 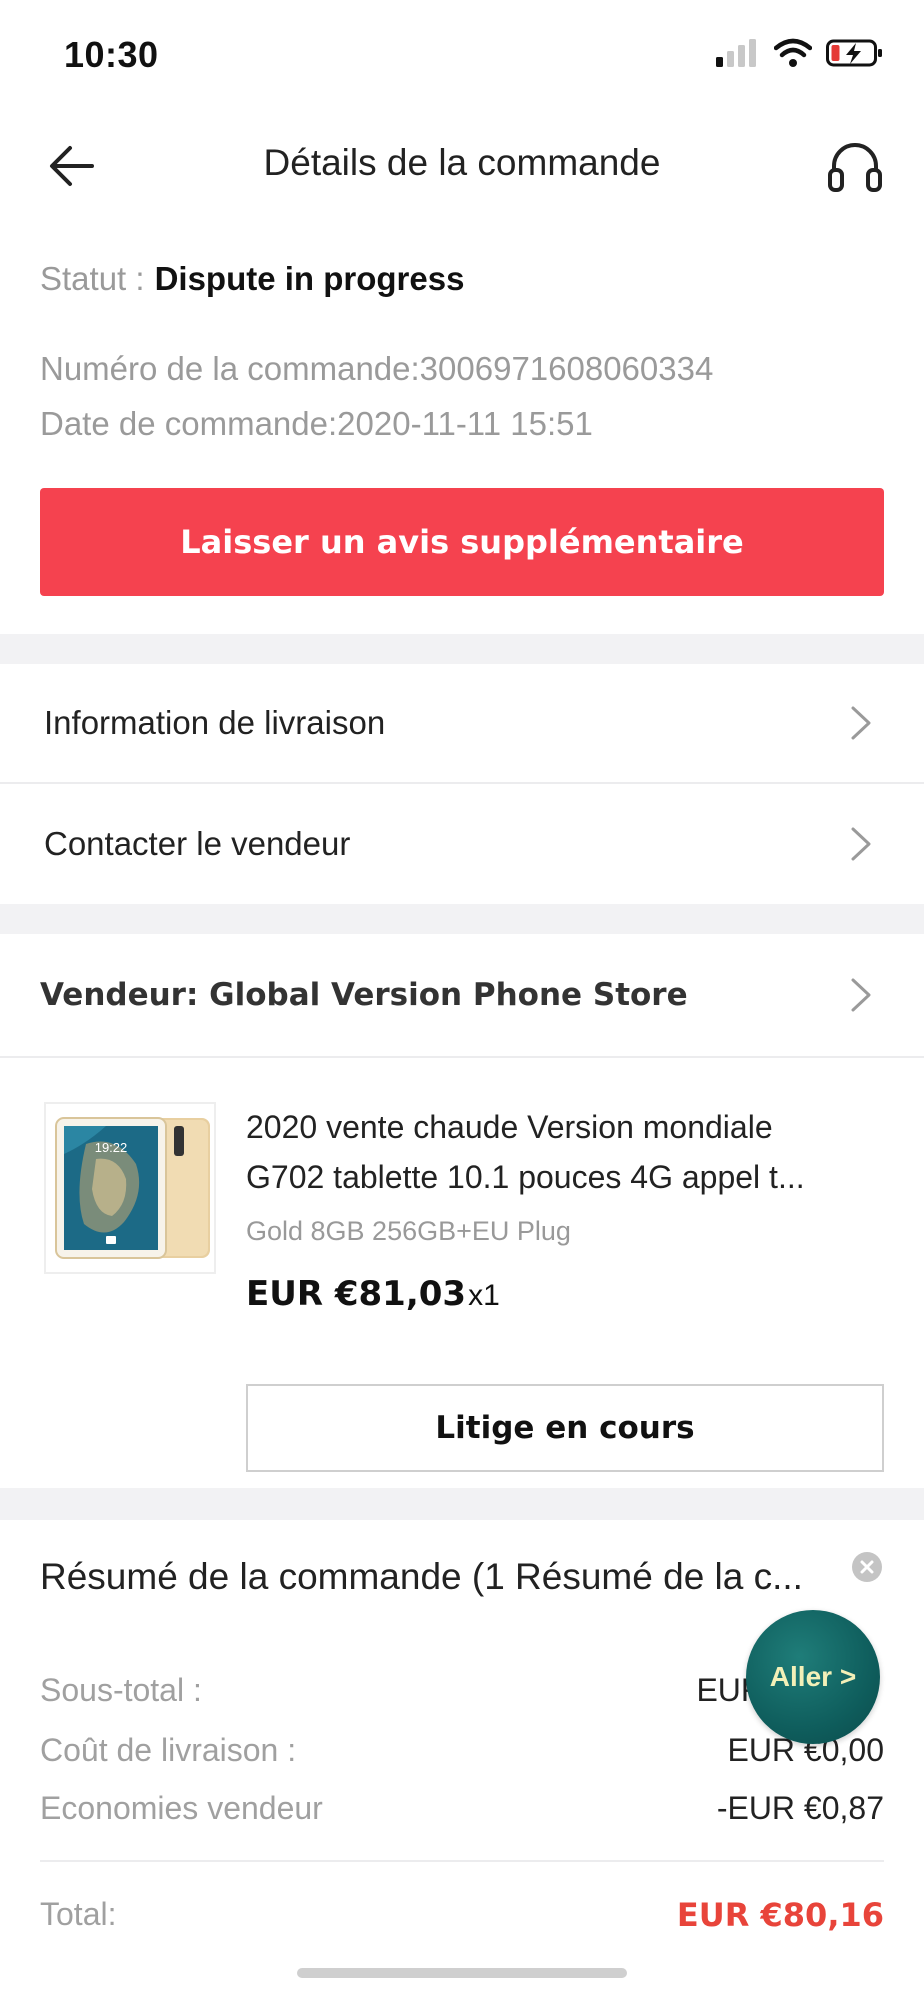 What do you see at coordinates (181, 1808) in the screenshot?
I see `savings-label: Economies vendeur` at bounding box center [181, 1808].